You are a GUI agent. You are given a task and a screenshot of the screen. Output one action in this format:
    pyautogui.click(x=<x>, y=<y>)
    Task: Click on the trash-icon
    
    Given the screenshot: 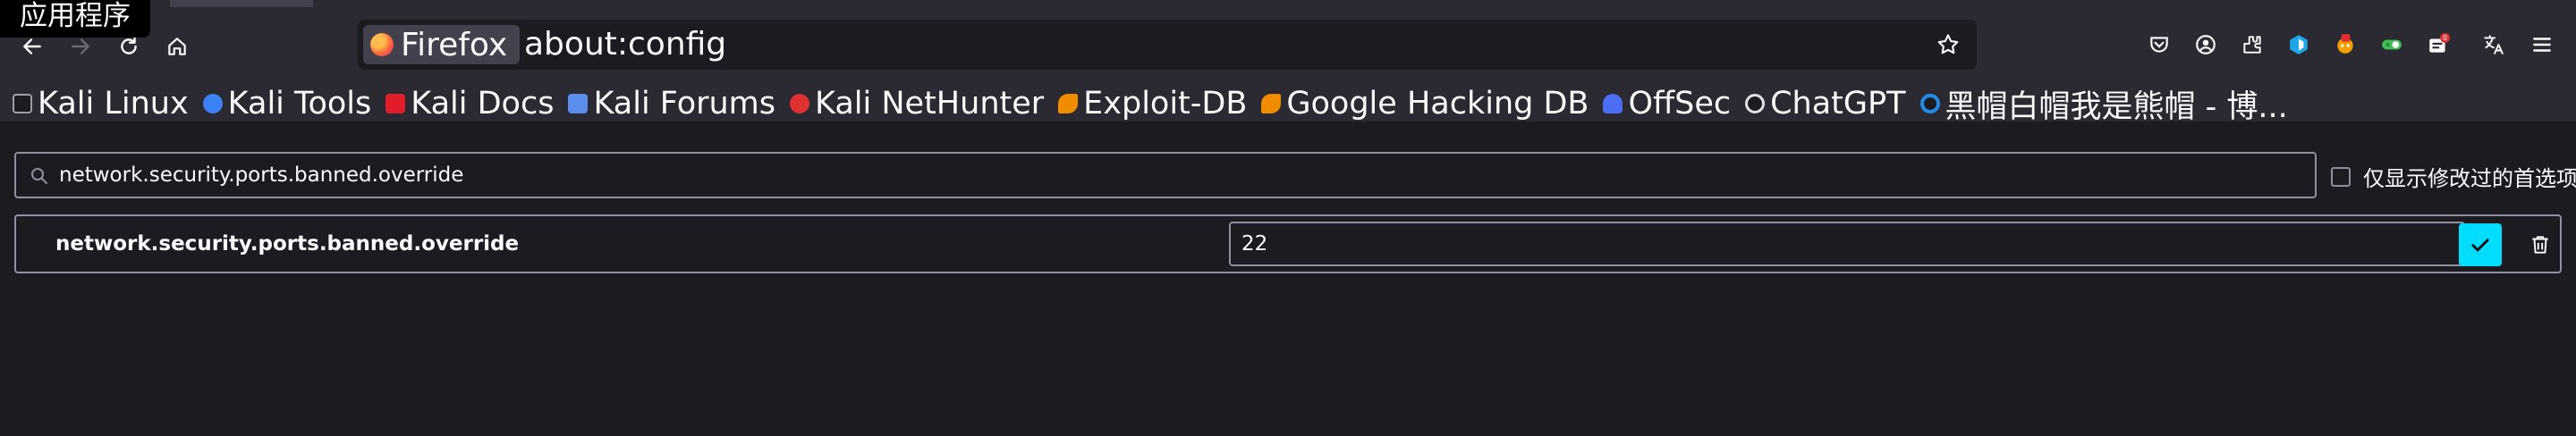 What is the action you would take?
    pyautogui.click(x=2540, y=245)
    